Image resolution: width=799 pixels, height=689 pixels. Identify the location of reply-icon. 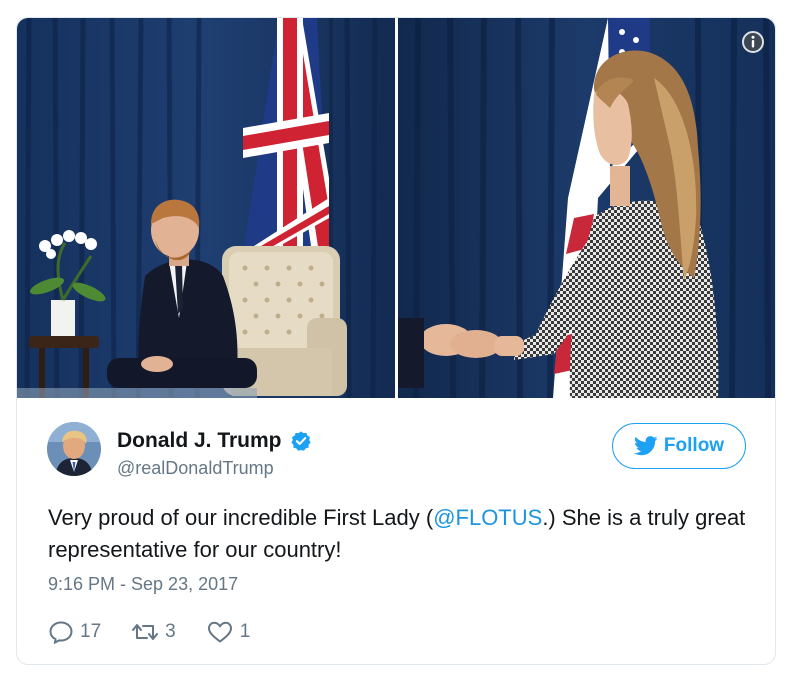
(61, 632).